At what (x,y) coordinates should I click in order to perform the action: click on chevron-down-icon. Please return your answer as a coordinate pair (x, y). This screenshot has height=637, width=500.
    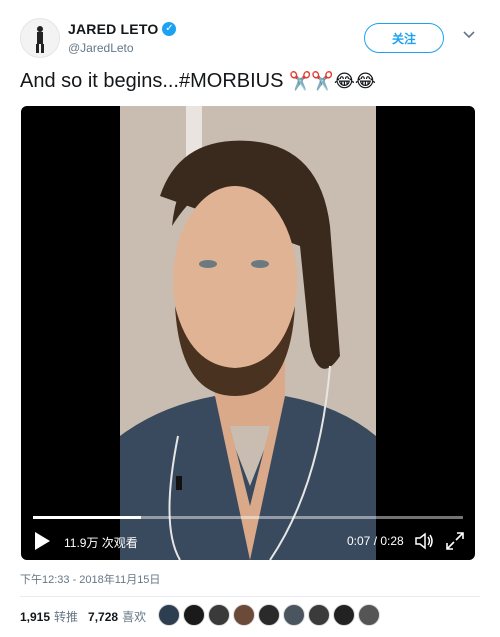
    Looking at the image, I should click on (469, 34).